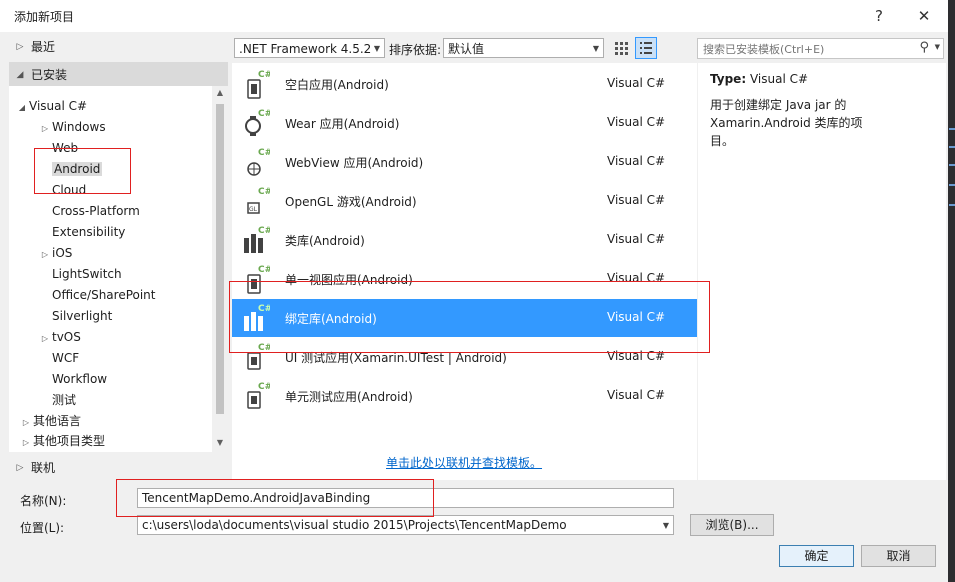 Image resolution: width=955 pixels, height=582 pixels. What do you see at coordinates (879, 16) in the screenshot?
I see `help-button: ?` at bounding box center [879, 16].